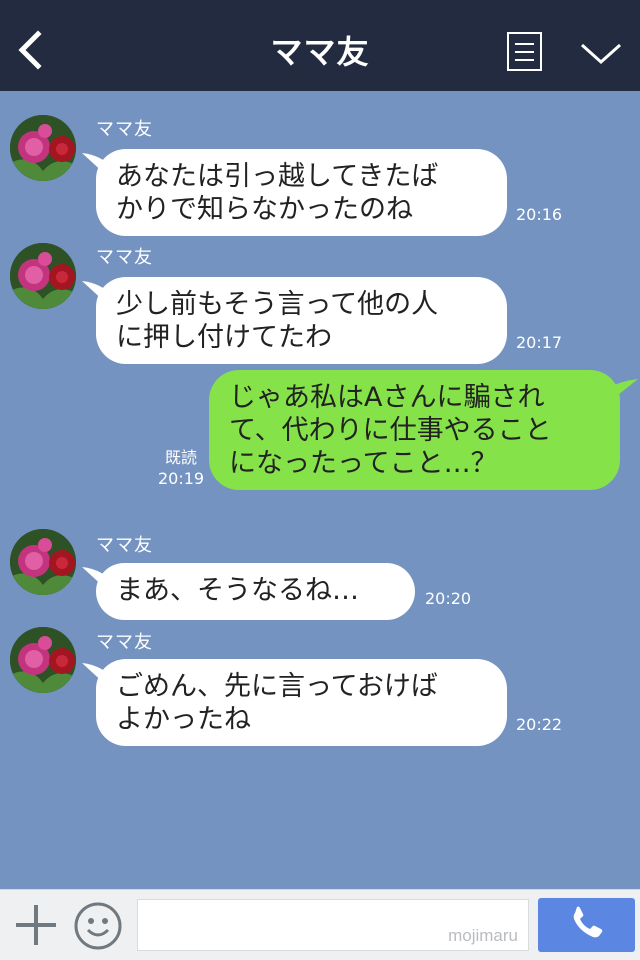 The width and height of the screenshot is (640, 960). I want to click on message-time: 20:17, so click(539, 342).